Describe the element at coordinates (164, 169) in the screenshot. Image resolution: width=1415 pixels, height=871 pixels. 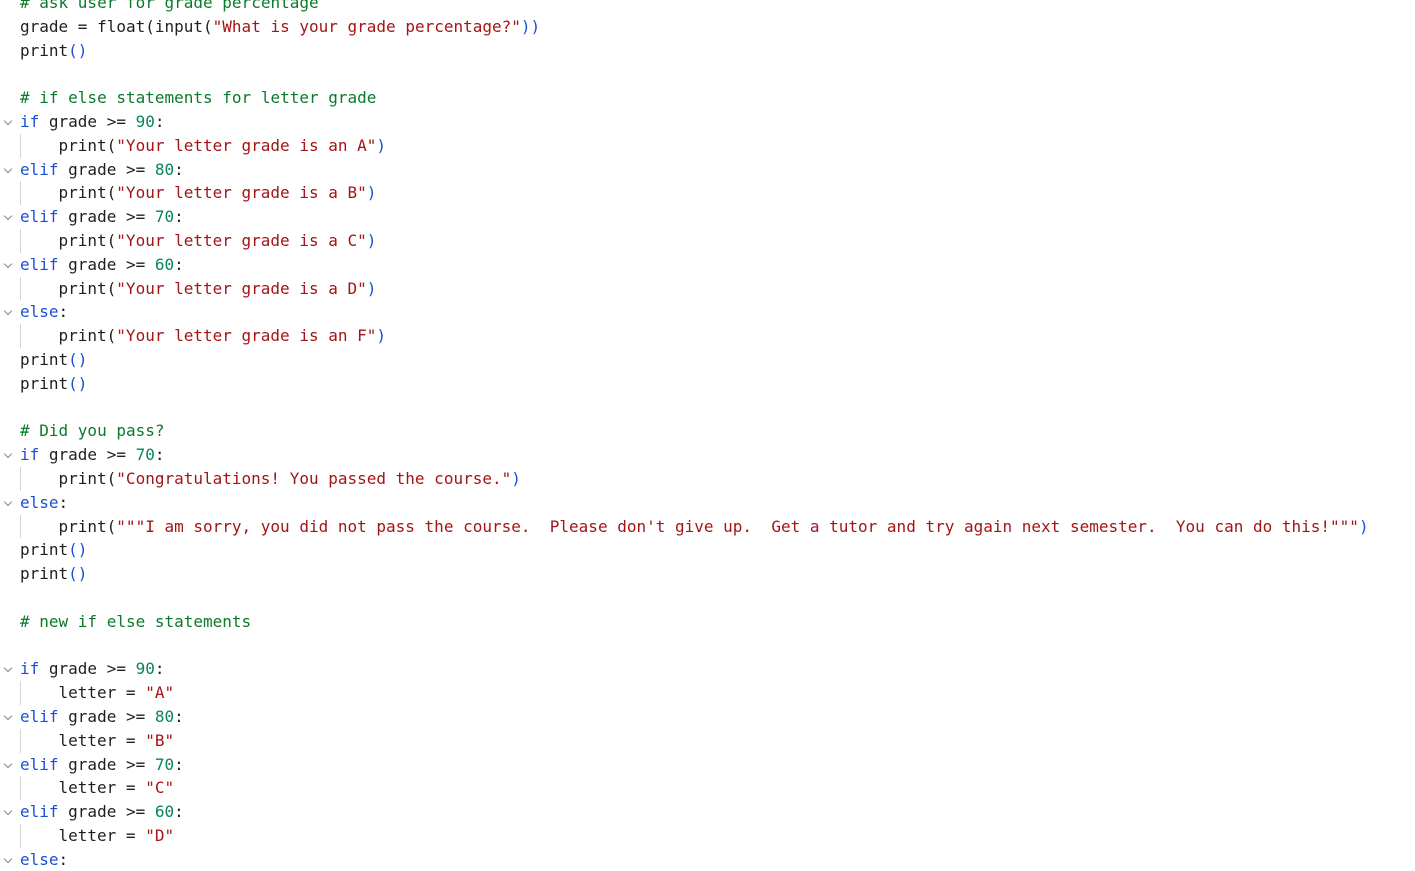
I see `code-token: 80` at that location.